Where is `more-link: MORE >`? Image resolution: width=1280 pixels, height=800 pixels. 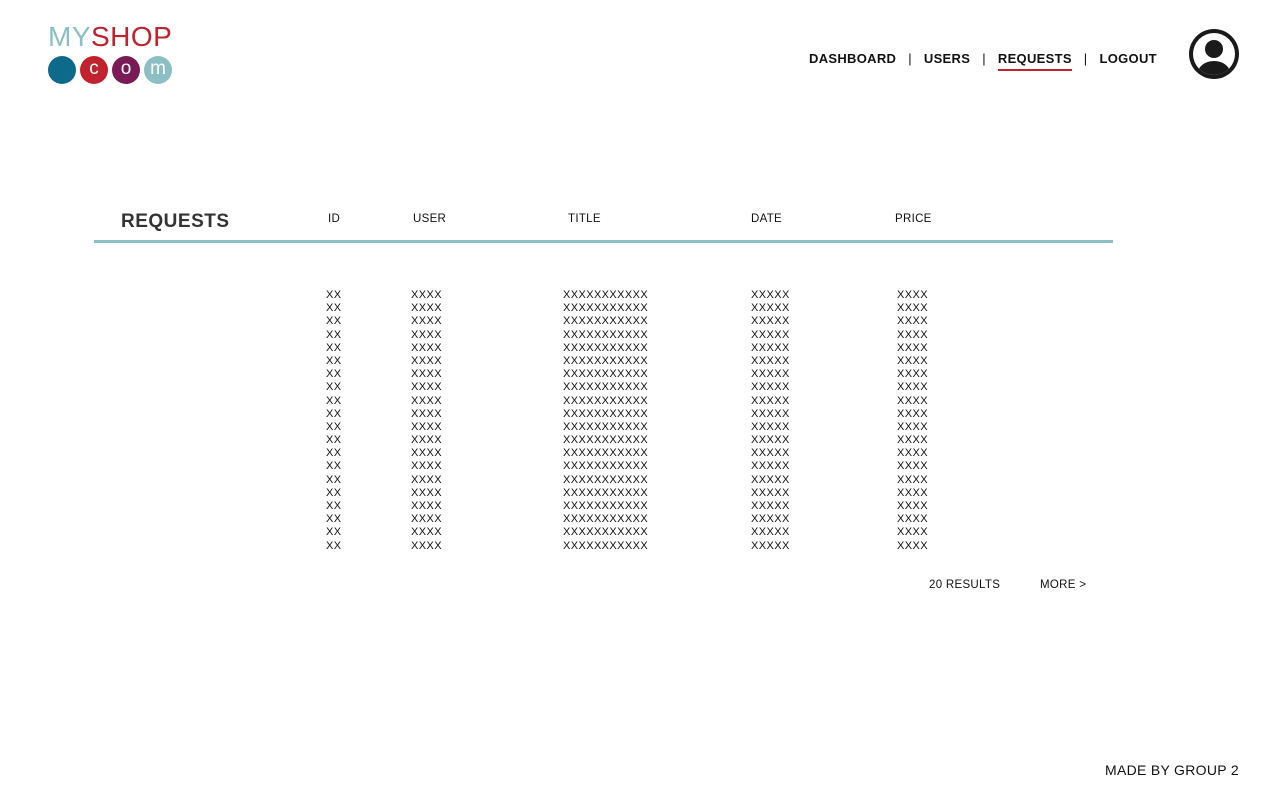
more-link: MORE > is located at coordinates (1063, 585).